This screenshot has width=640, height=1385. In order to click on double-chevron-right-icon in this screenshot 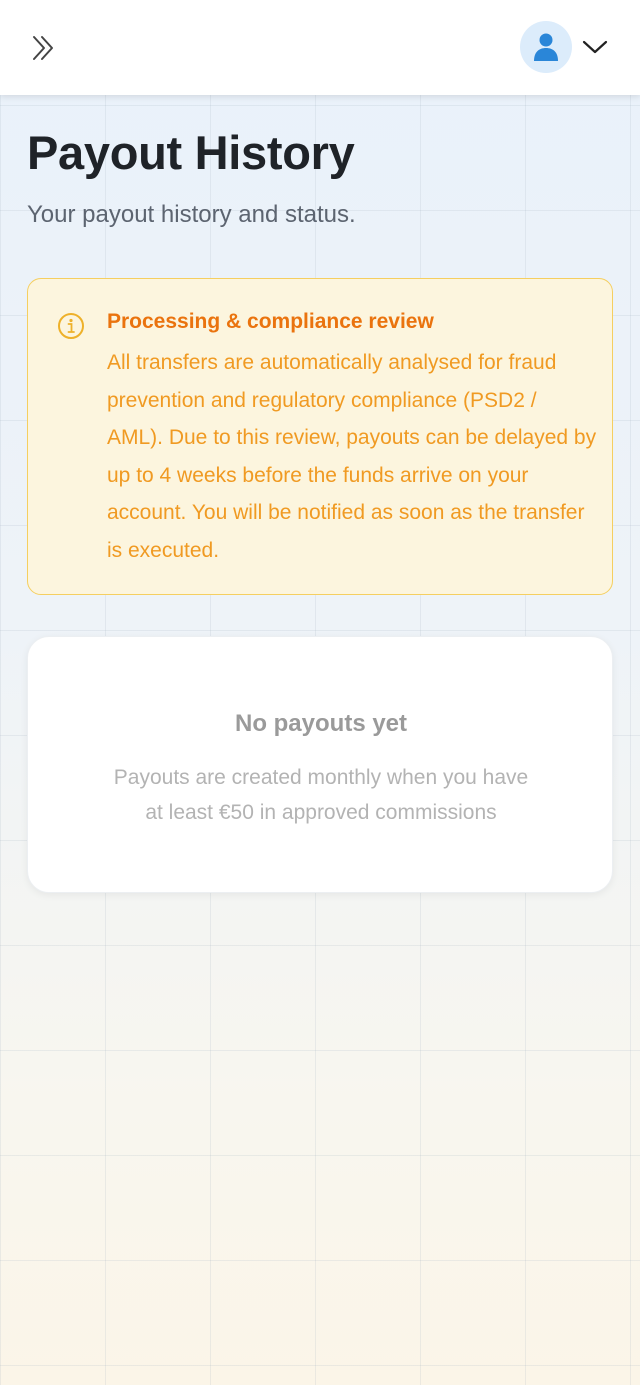, I will do `click(43, 48)`.